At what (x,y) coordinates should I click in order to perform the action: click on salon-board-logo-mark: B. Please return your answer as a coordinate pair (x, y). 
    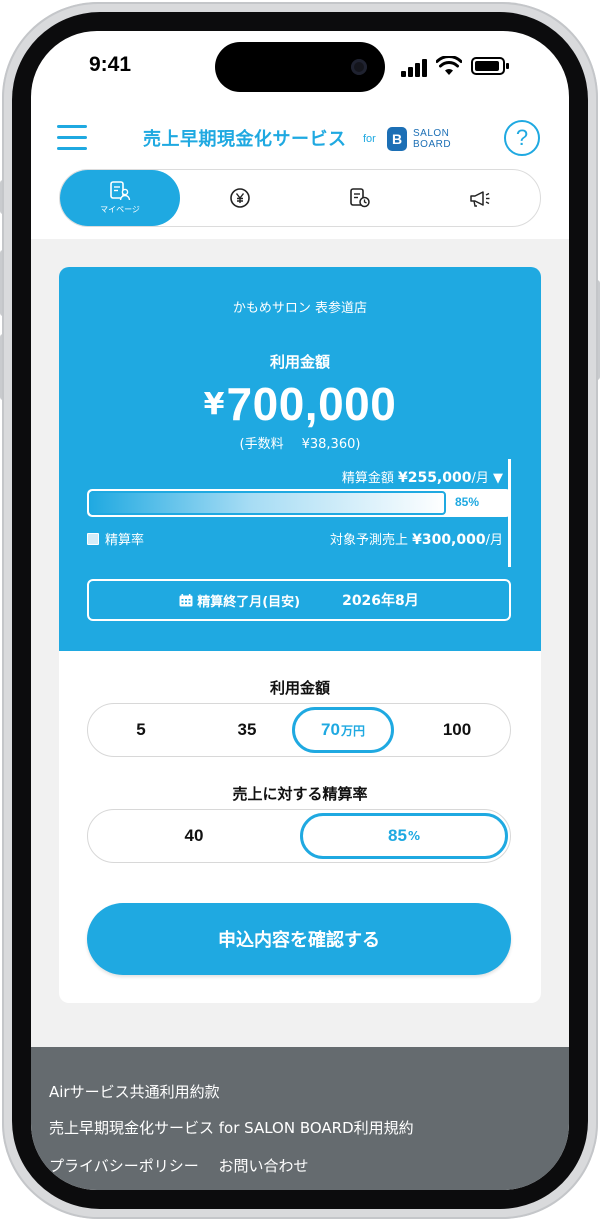
    Looking at the image, I should click on (397, 139).